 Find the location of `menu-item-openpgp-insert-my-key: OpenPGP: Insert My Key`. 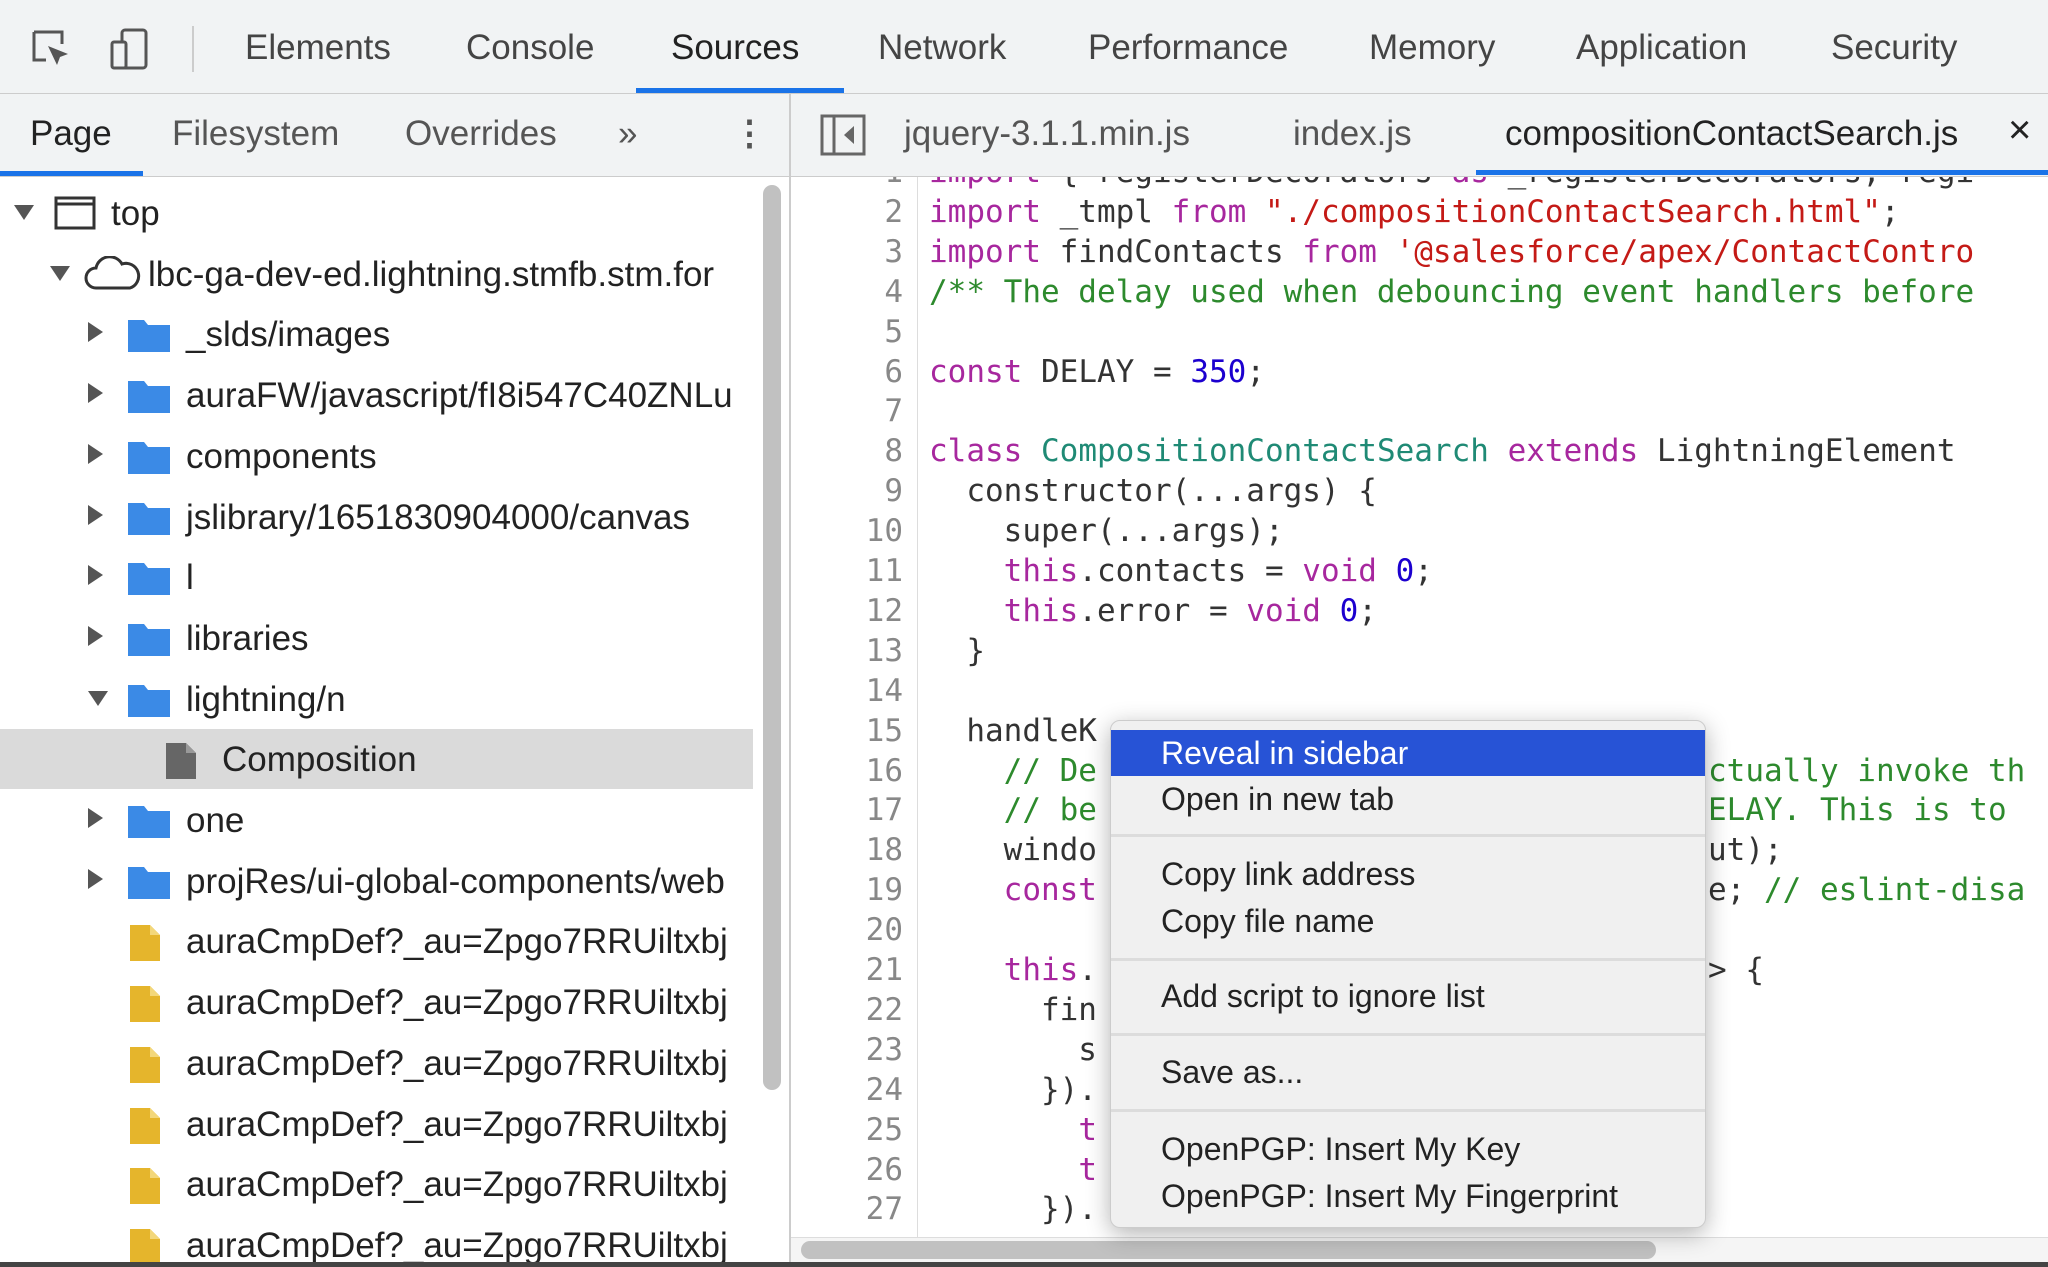

menu-item-openpgp-insert-my-key: OpenPGP: Insert My Key is located at coordinates (1408, 1149).